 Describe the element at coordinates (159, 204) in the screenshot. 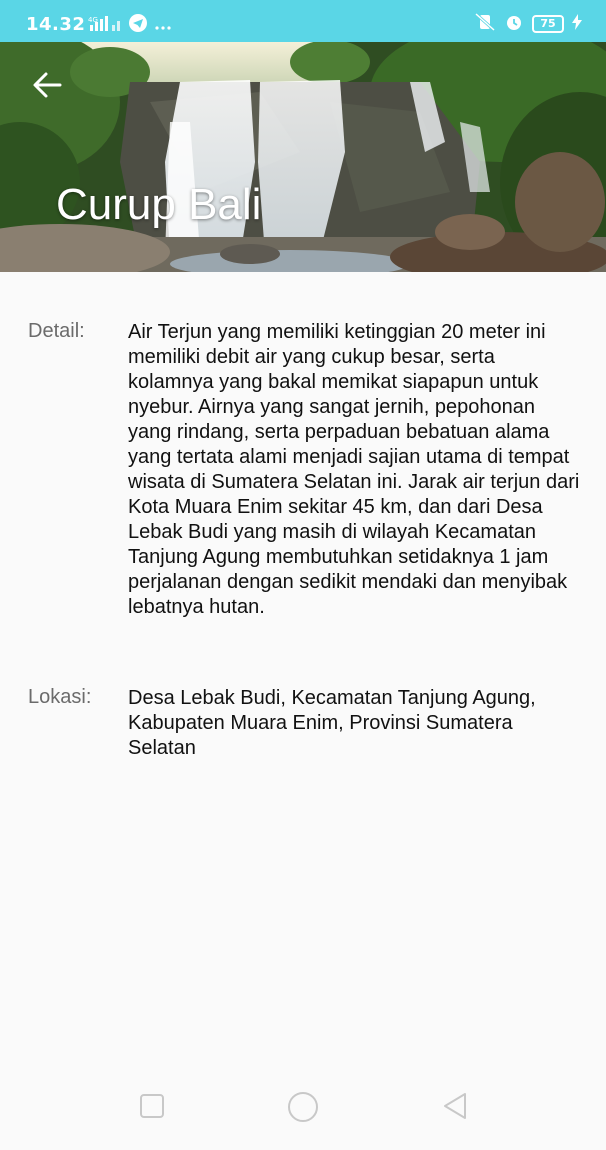

I see `page-title: Curup Bali` at that location.